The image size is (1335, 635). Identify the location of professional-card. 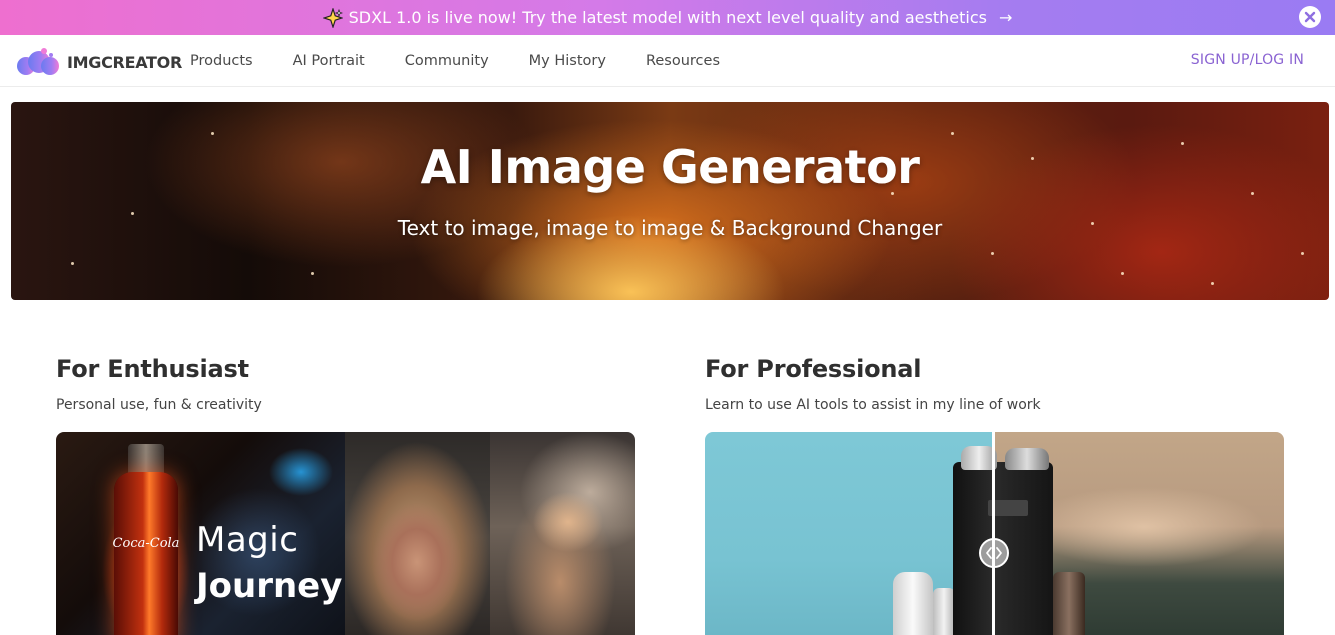
(994, 533).